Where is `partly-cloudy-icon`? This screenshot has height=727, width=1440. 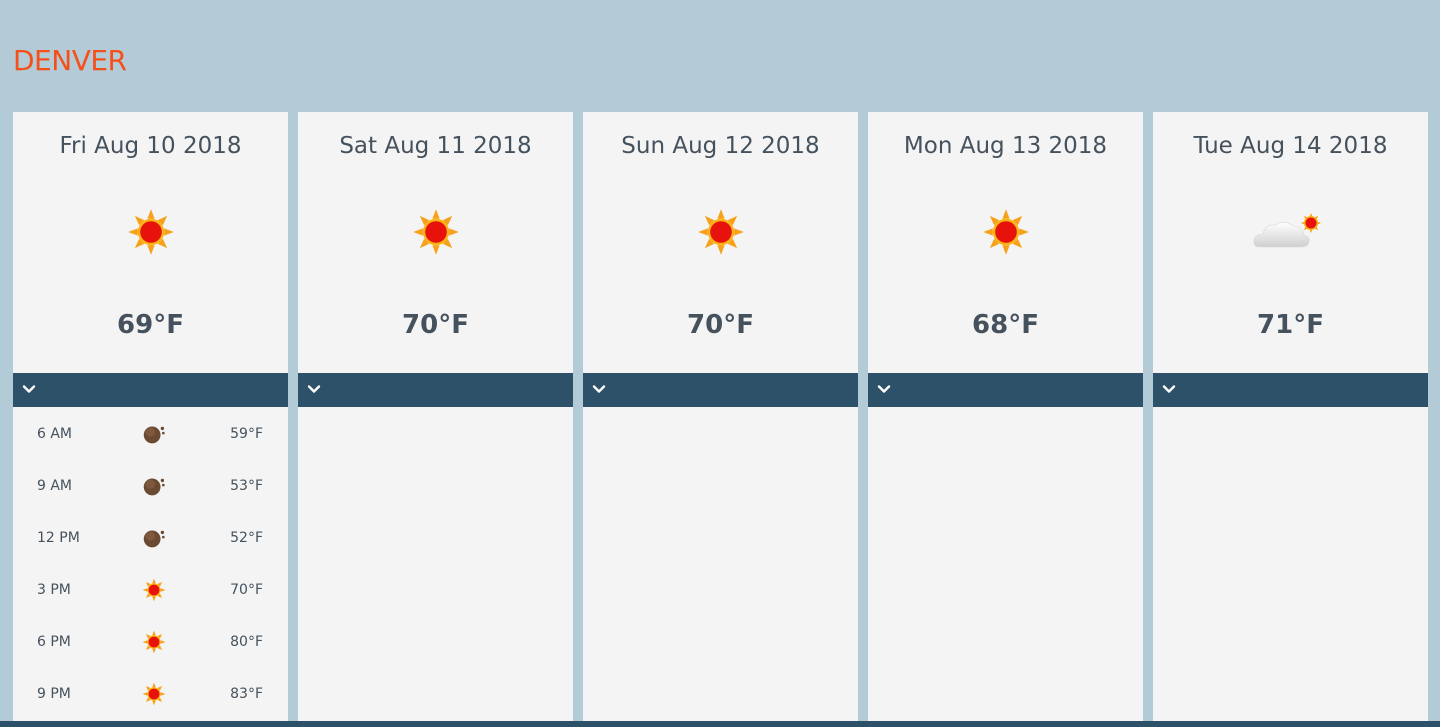
partly-cloudy-icon is located at coordinates (1291, 232).